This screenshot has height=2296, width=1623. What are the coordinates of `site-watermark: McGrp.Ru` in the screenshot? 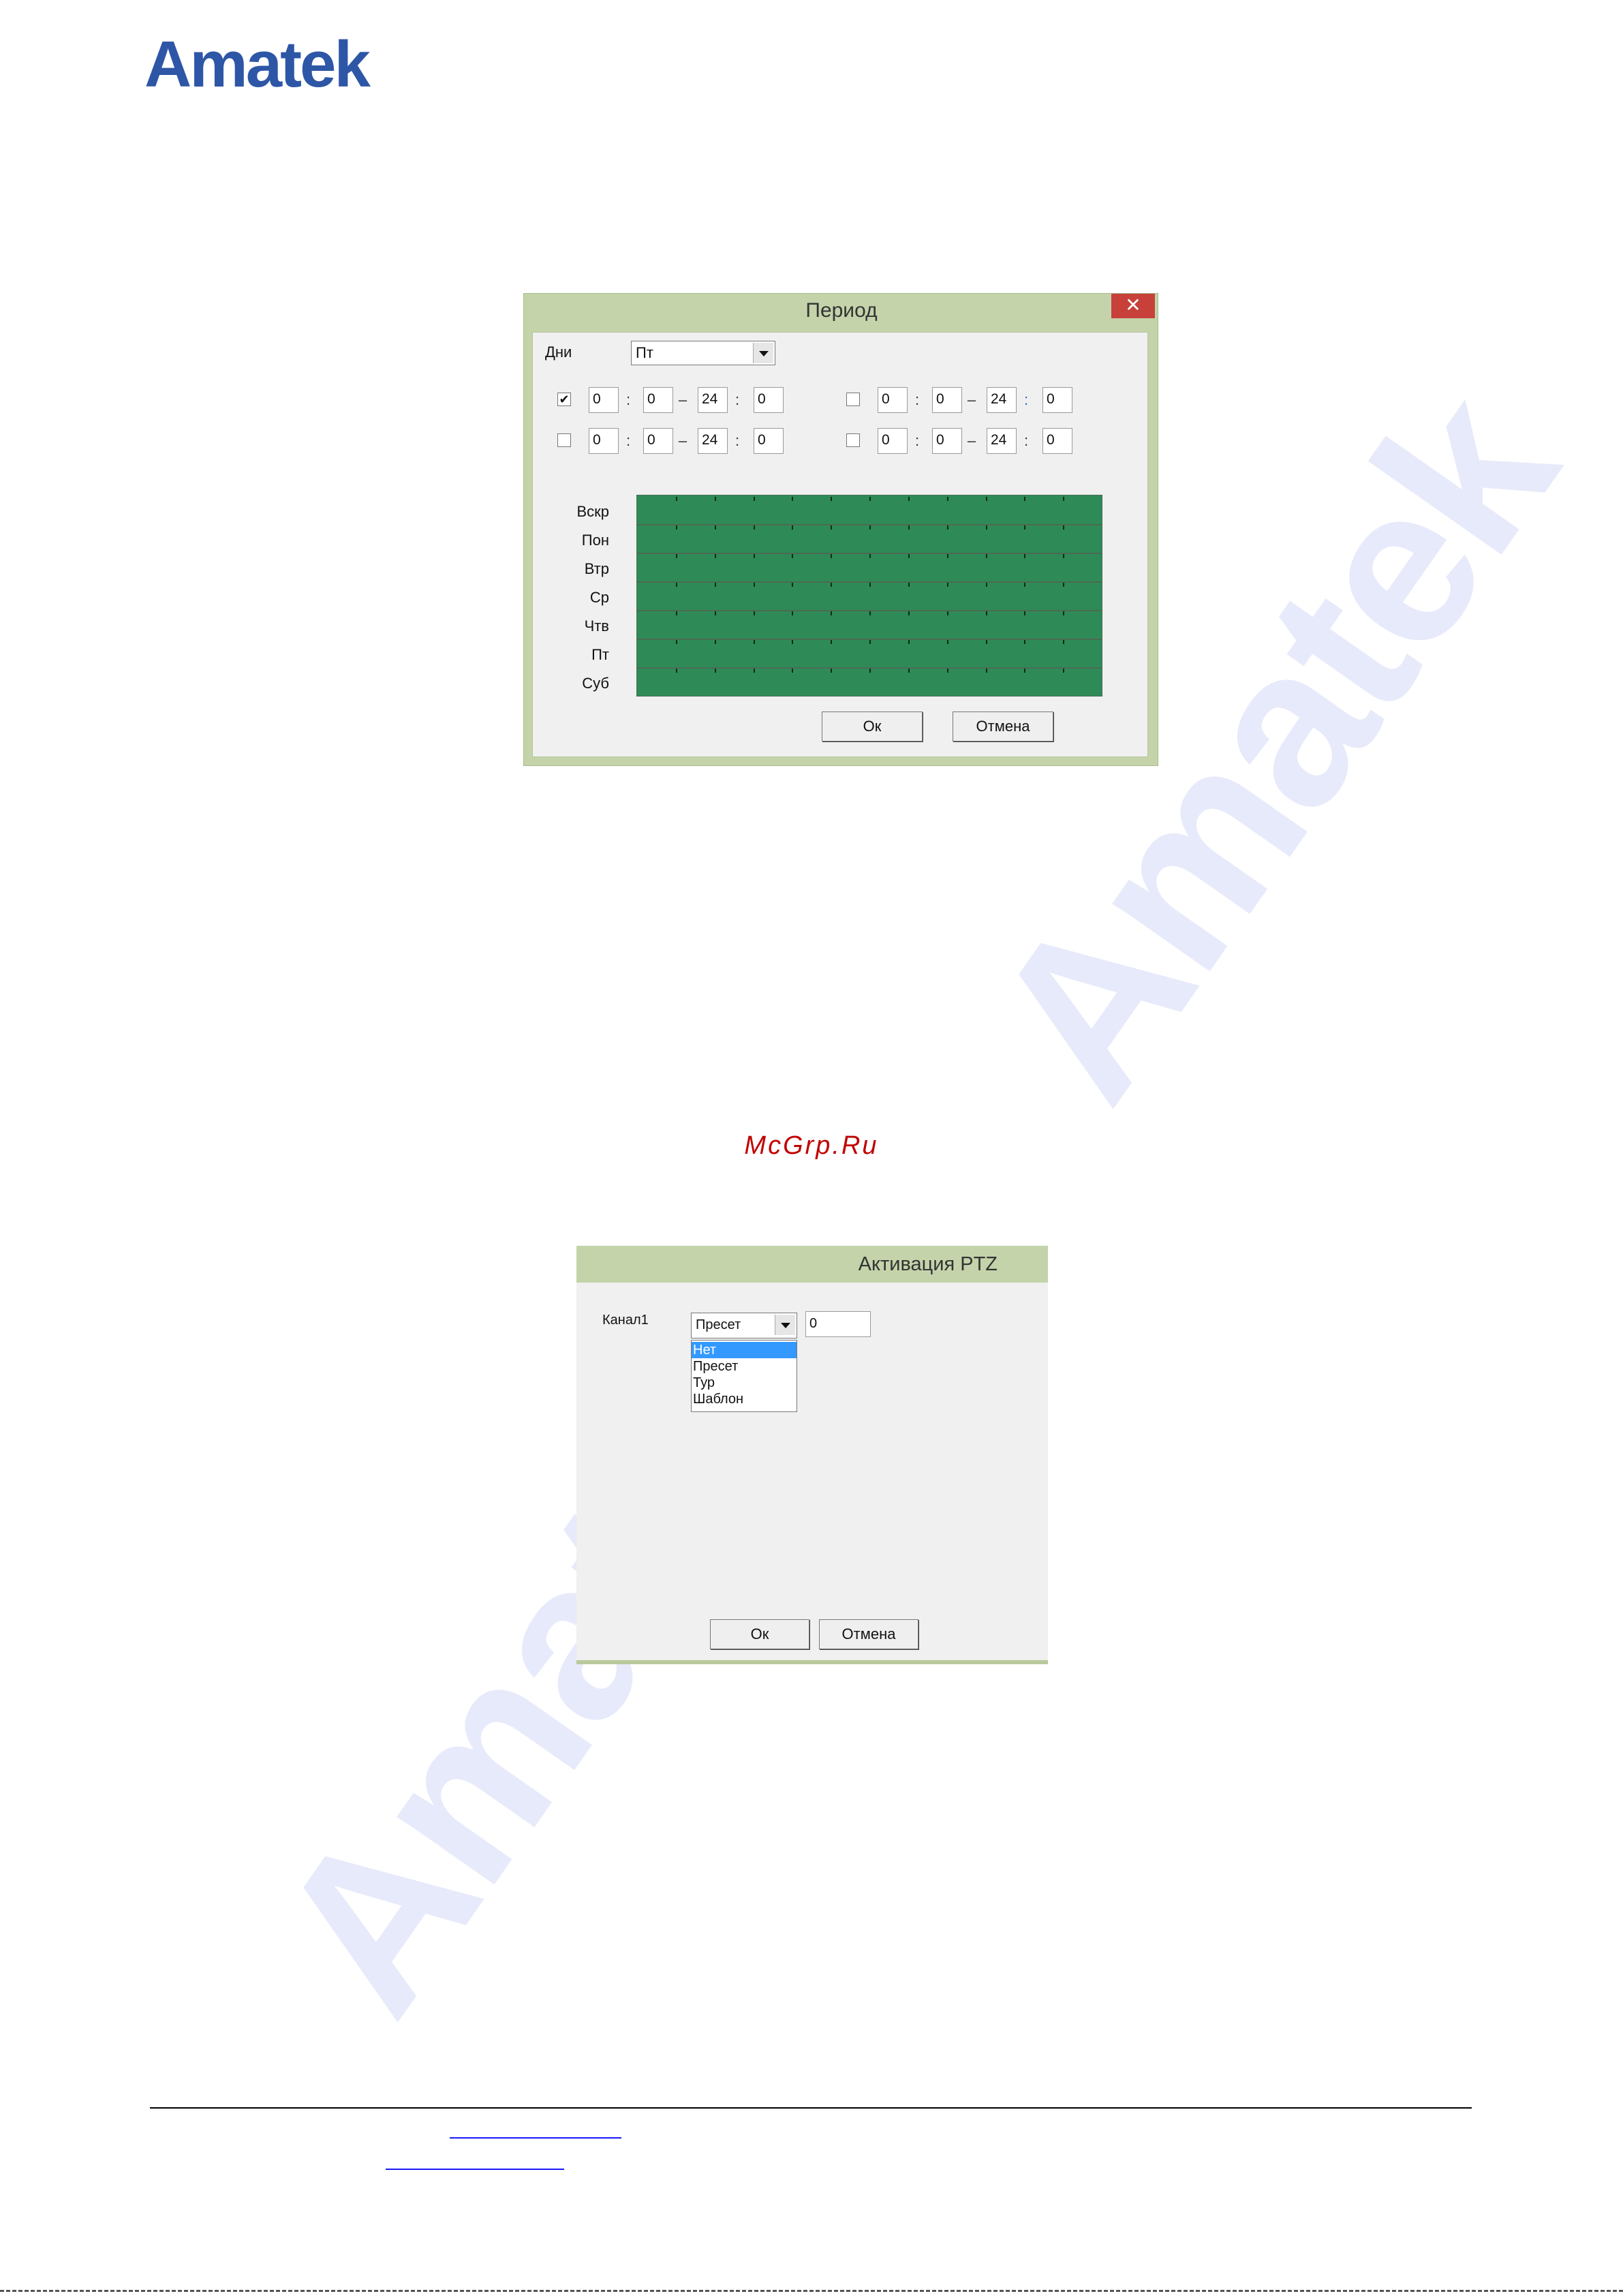 It's located at (811, 1145).